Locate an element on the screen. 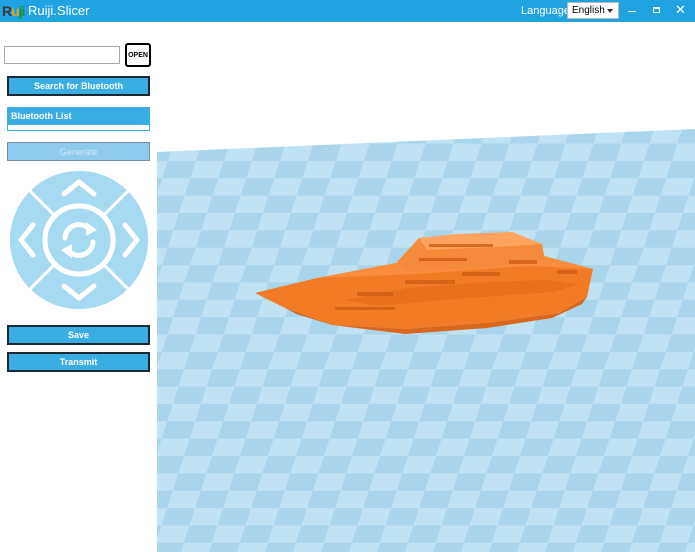 This screenshot has width=695, height=552. title-bar: Ruji Ruiji.Slicer Language English ✕ is located at coordinates (347, 11).